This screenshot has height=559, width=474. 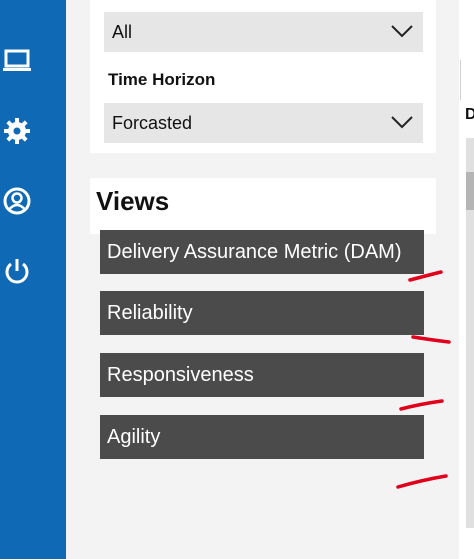 I want to click on nav-rail, so click(x=33, y=279).